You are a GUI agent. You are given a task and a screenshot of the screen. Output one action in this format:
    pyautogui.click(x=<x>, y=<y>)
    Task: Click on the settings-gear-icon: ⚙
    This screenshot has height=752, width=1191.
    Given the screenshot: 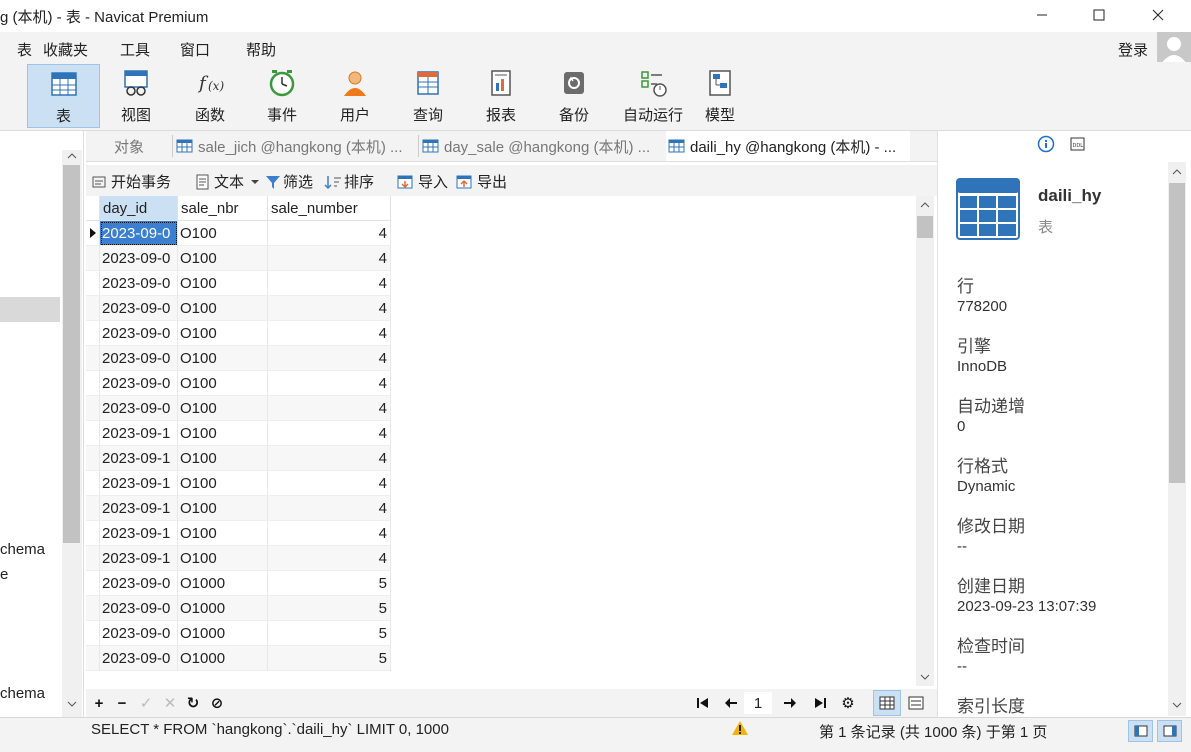 What is the action you would take?
    pyautogui.click(x=848, y=703)
    